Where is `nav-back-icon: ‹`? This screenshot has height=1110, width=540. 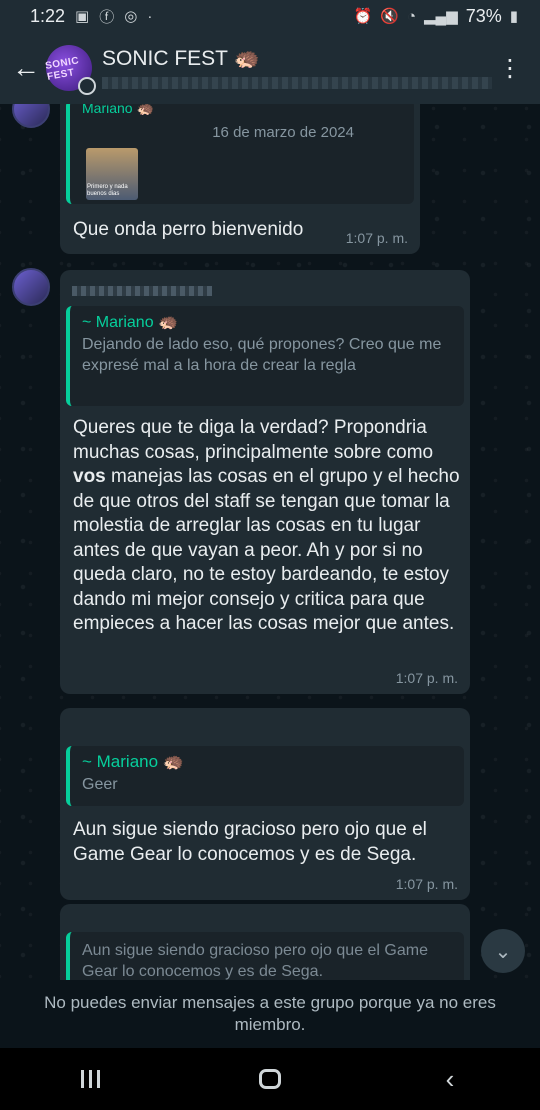
nav-back-icon: ‹ is located at coordinates (450, 1078).